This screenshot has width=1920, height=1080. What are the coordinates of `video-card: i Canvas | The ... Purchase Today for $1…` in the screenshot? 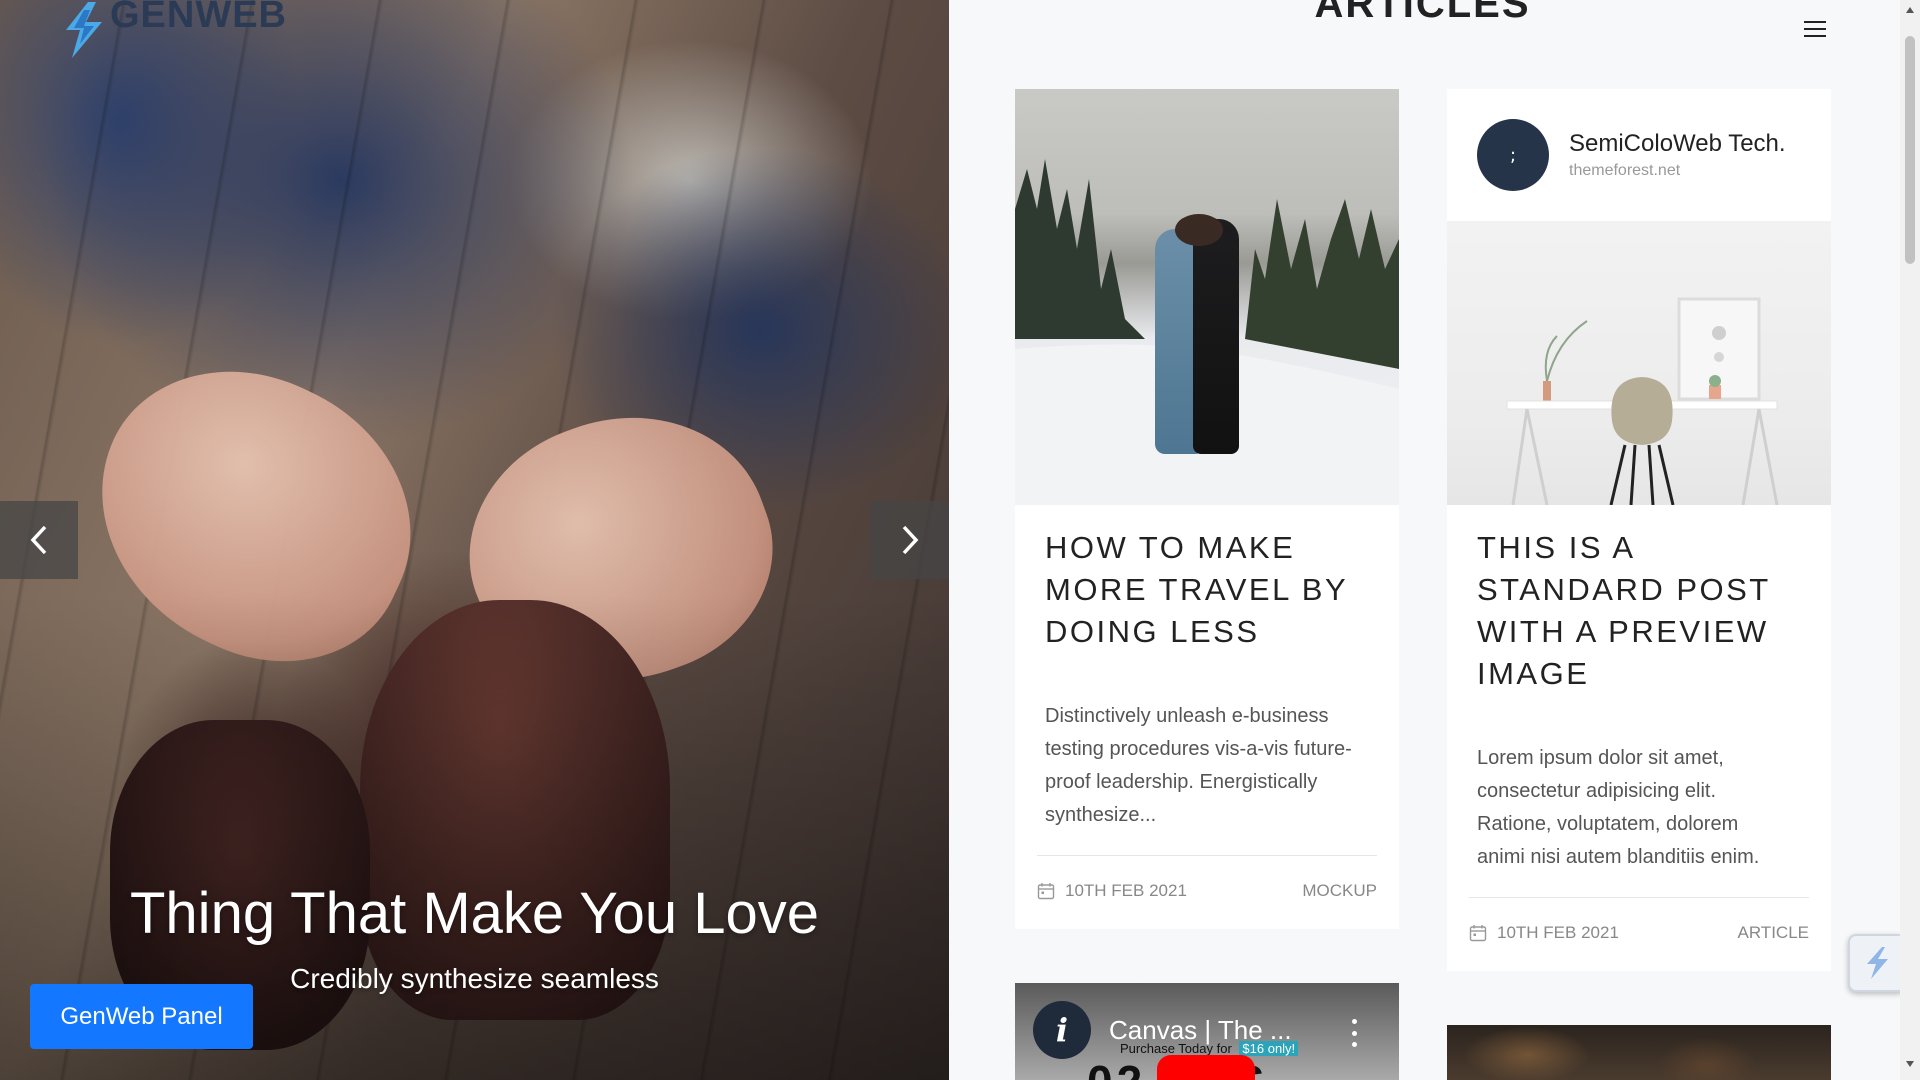 It's located at (1207, 1031).